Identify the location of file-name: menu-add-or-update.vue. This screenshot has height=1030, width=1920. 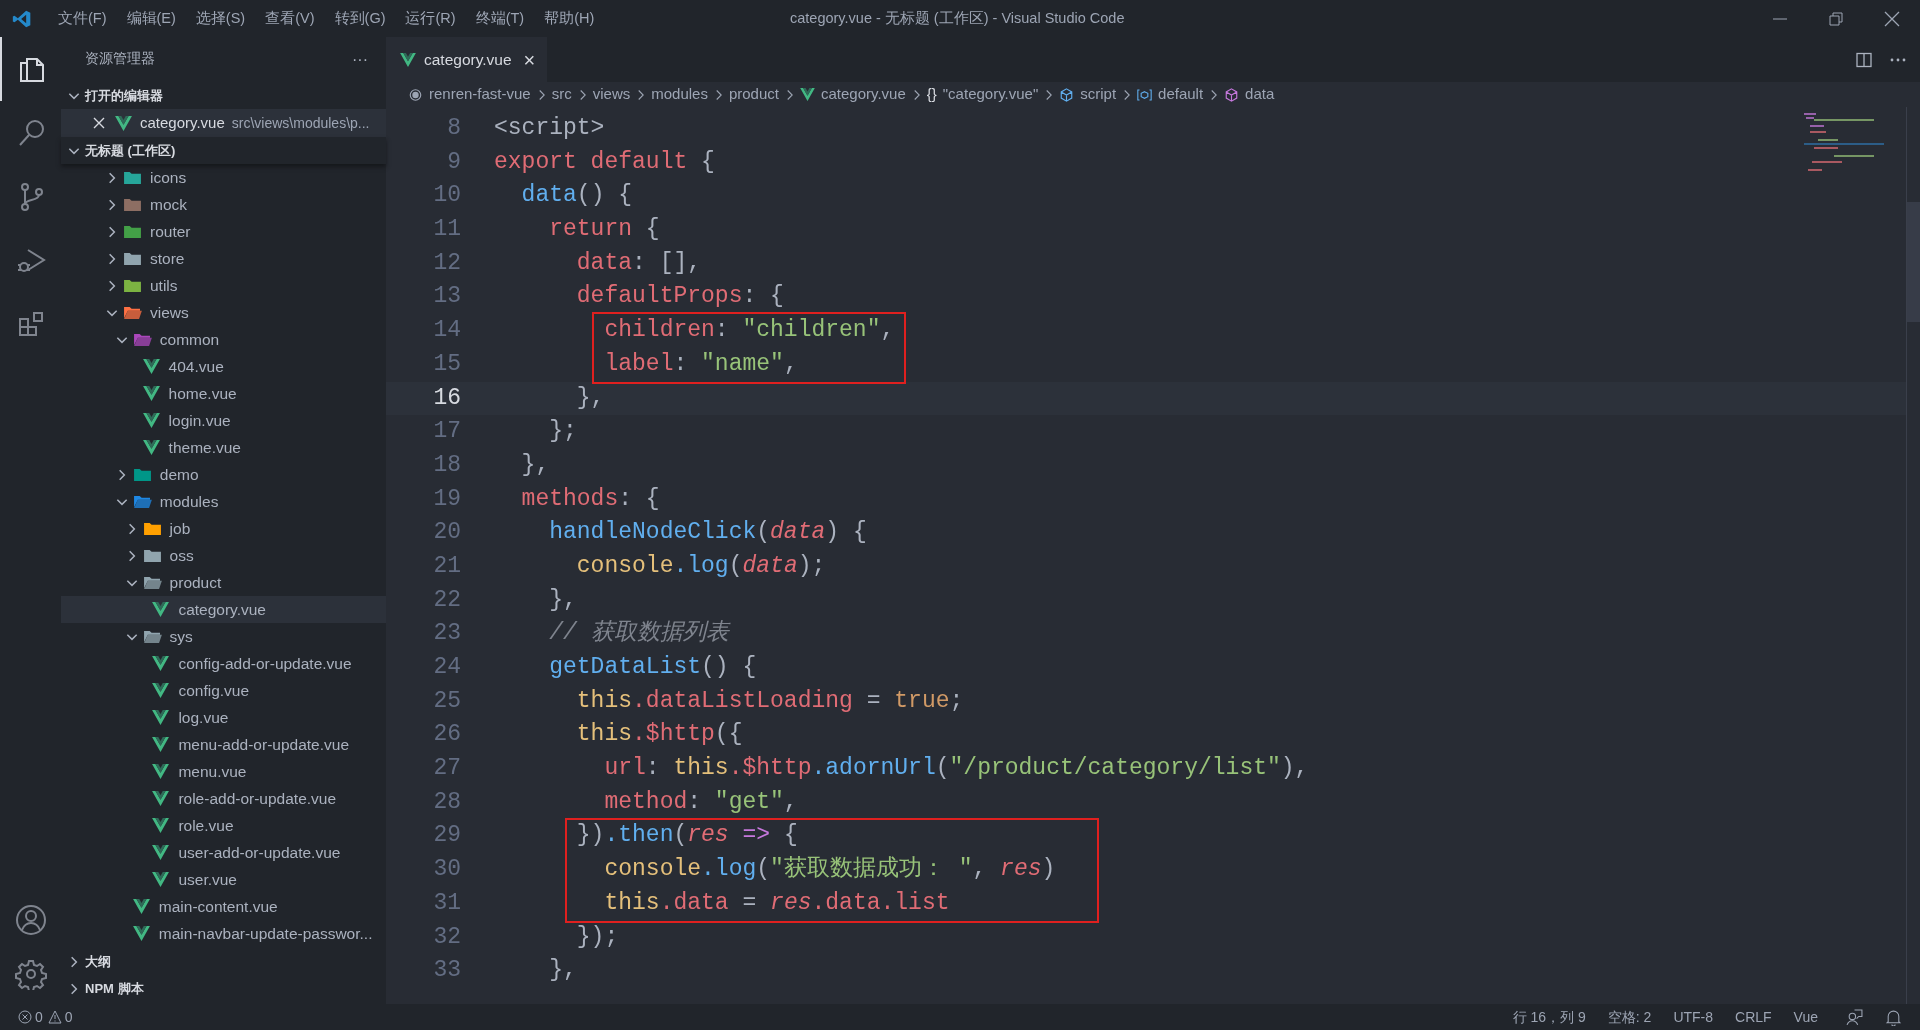
(263, 744).